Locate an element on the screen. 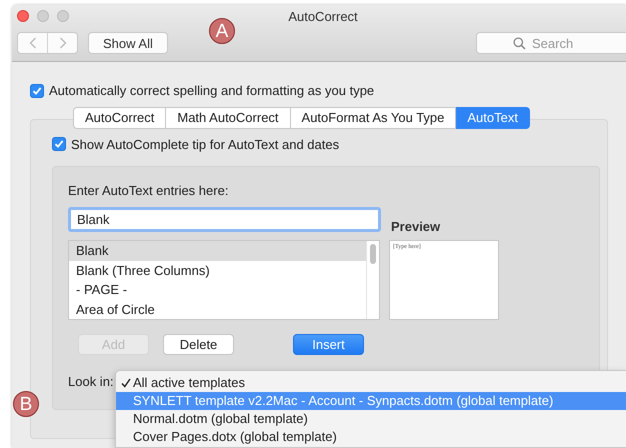 The image size is (626, 448). checkbox-label: Automatically correct spelling and formatting as you type is located at coordinates (211, 90).